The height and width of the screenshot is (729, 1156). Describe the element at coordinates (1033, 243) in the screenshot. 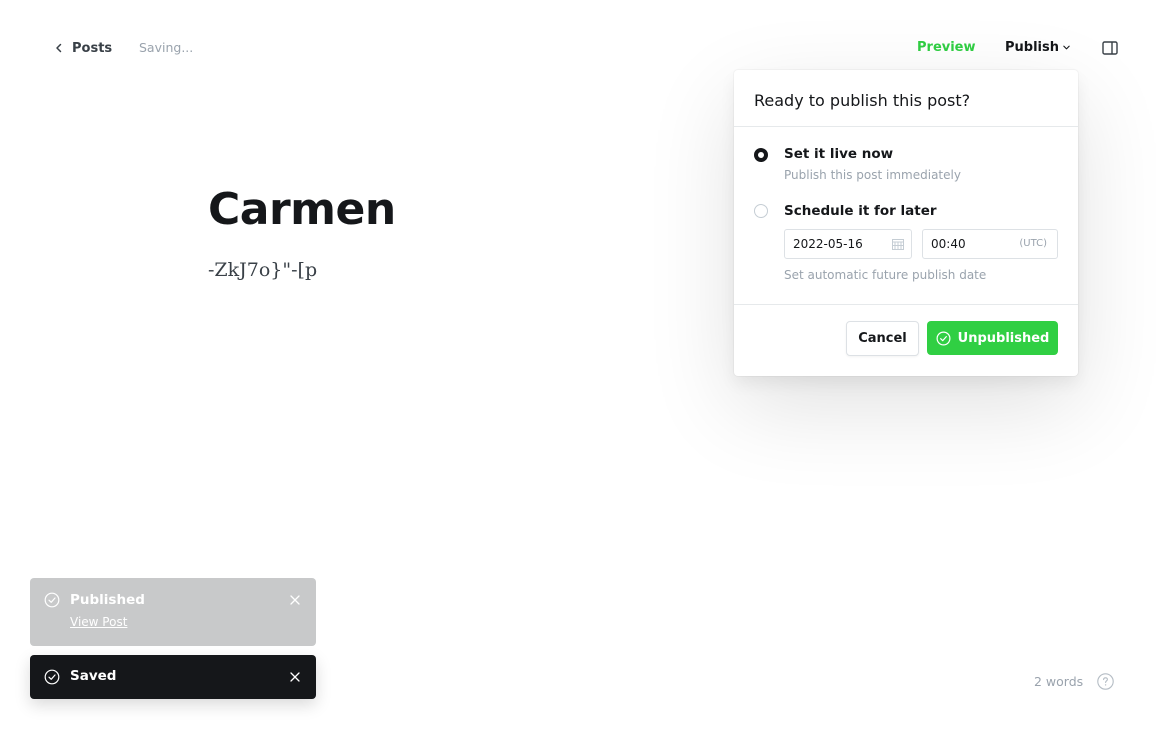

I see `timezone-label: (UTC)` at that location.